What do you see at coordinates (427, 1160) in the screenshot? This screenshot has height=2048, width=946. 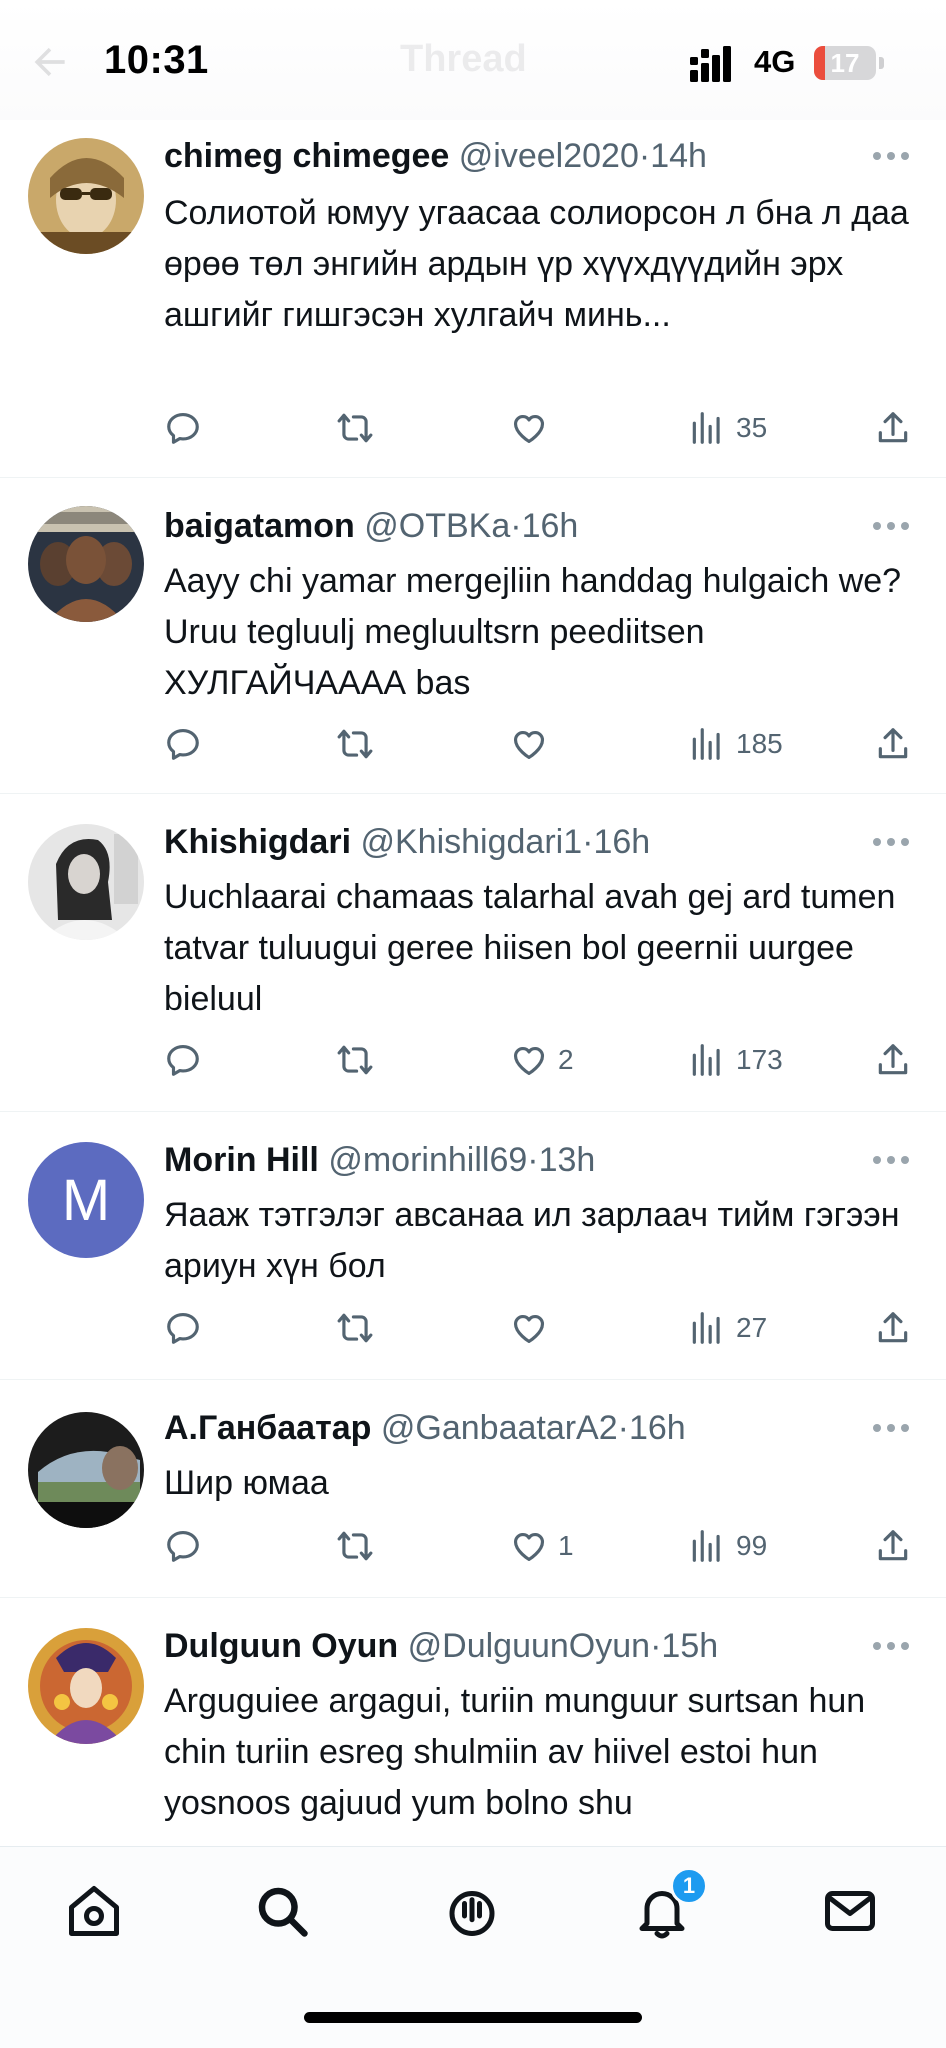 I see `user-handle: @morinhill69` at bounding box center [427, 1160].